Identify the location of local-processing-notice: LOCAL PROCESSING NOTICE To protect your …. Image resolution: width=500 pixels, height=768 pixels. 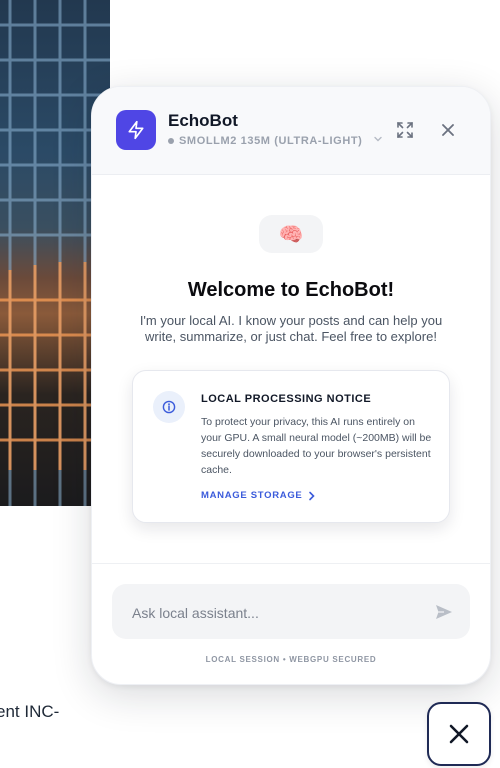
(291, 446).